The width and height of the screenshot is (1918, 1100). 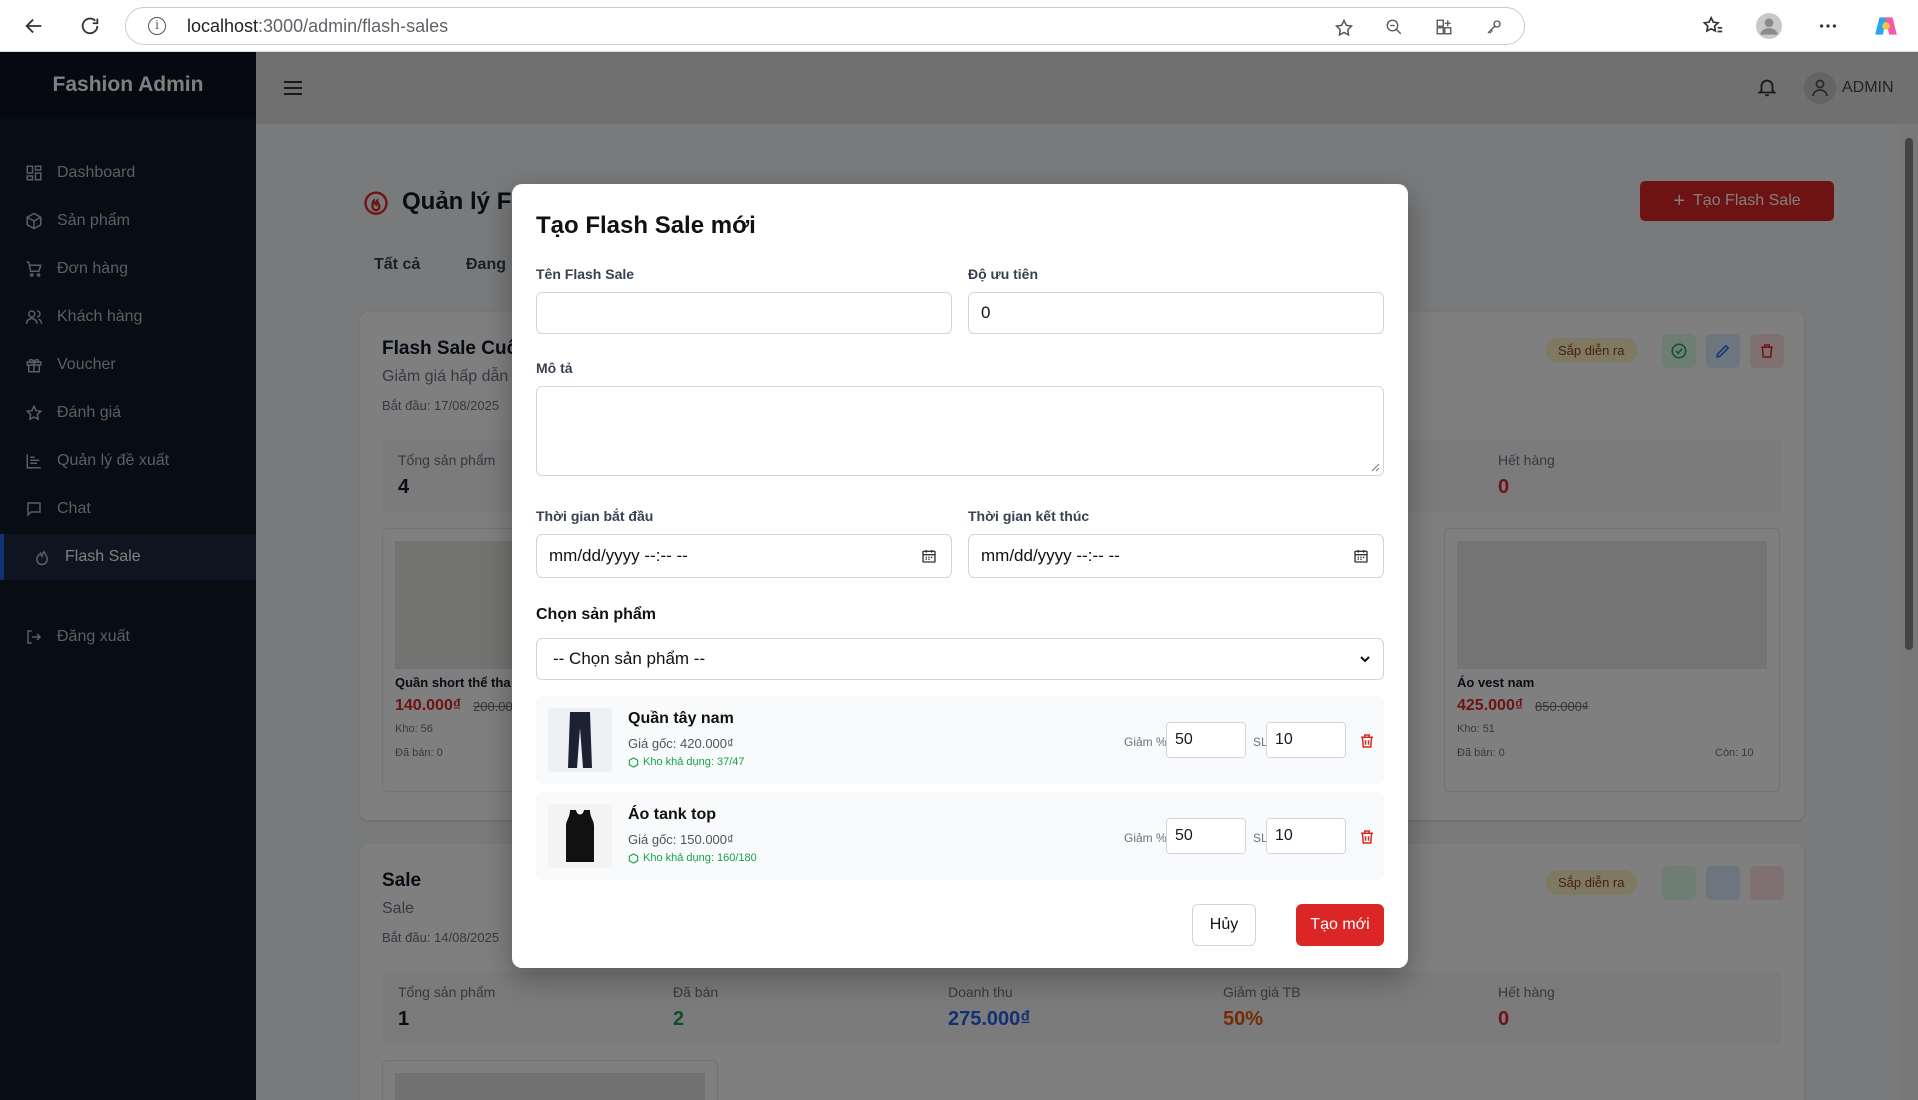 What do you see at coordinates (681, 839) in the screenshot?
I see `product-original-price: Giá gốc: 150.000₫` at bounding box center [681, 839].